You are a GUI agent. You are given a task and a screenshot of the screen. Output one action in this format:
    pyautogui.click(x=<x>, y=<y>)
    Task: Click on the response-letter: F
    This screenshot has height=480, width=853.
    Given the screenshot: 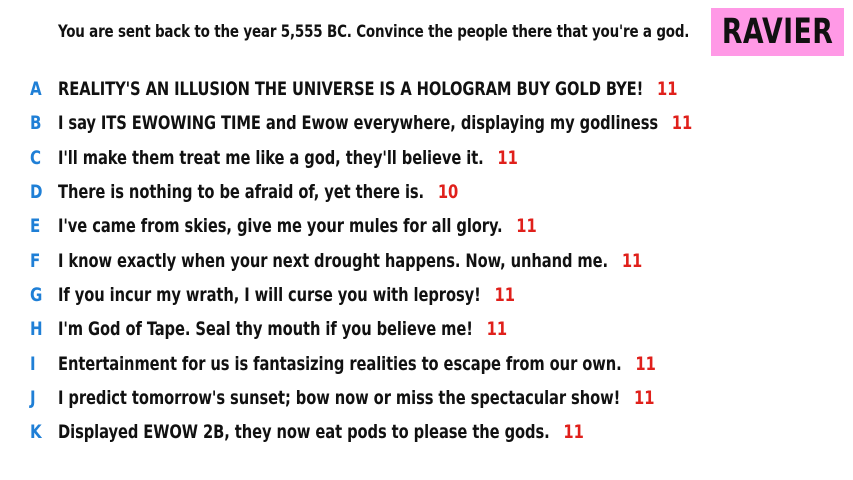 What is the action you would take?
    pyautogui.click(x=35, y=260)
    